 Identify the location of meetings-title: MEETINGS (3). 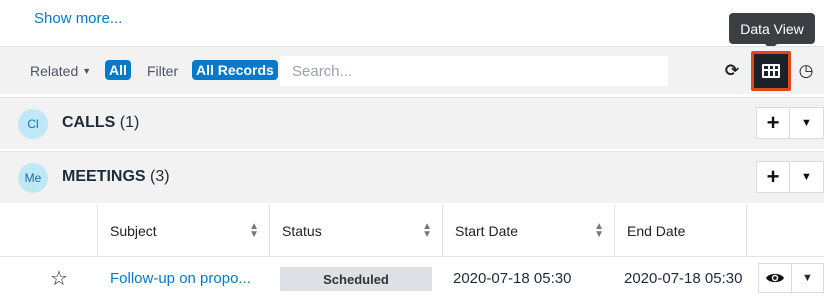
(116, 176).